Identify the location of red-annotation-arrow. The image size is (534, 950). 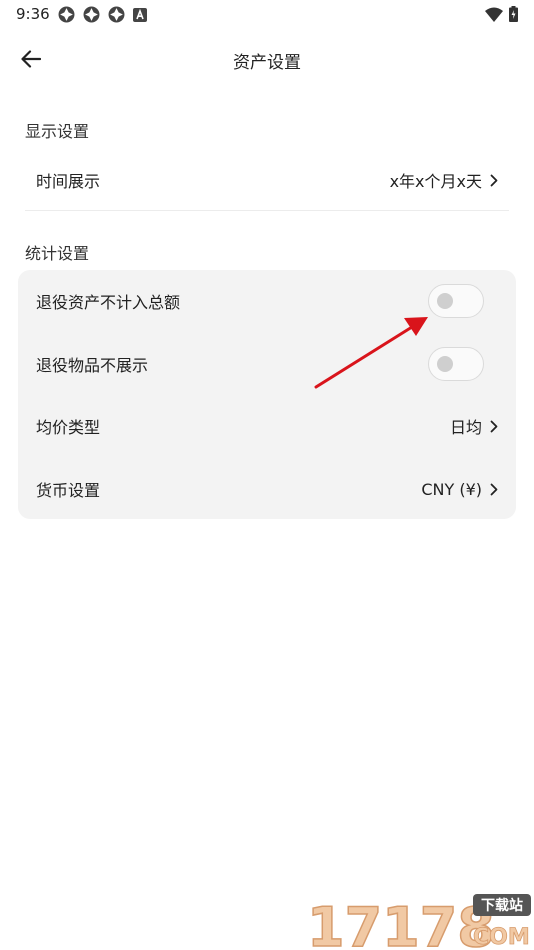
(371, 353).